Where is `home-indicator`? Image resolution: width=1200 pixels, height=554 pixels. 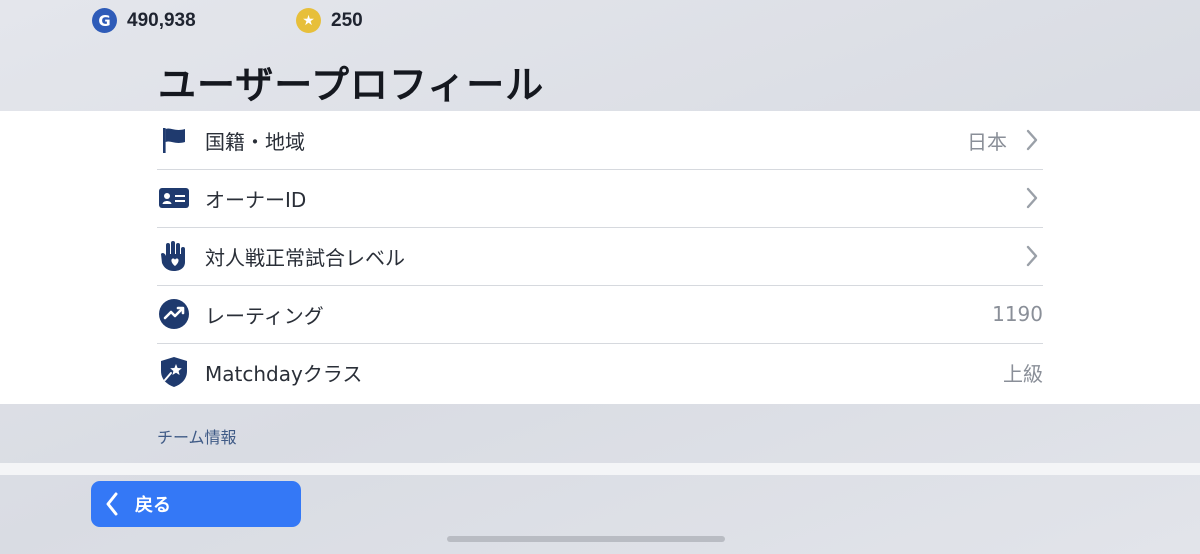
home-indicator is located at coordinates (586, 539).